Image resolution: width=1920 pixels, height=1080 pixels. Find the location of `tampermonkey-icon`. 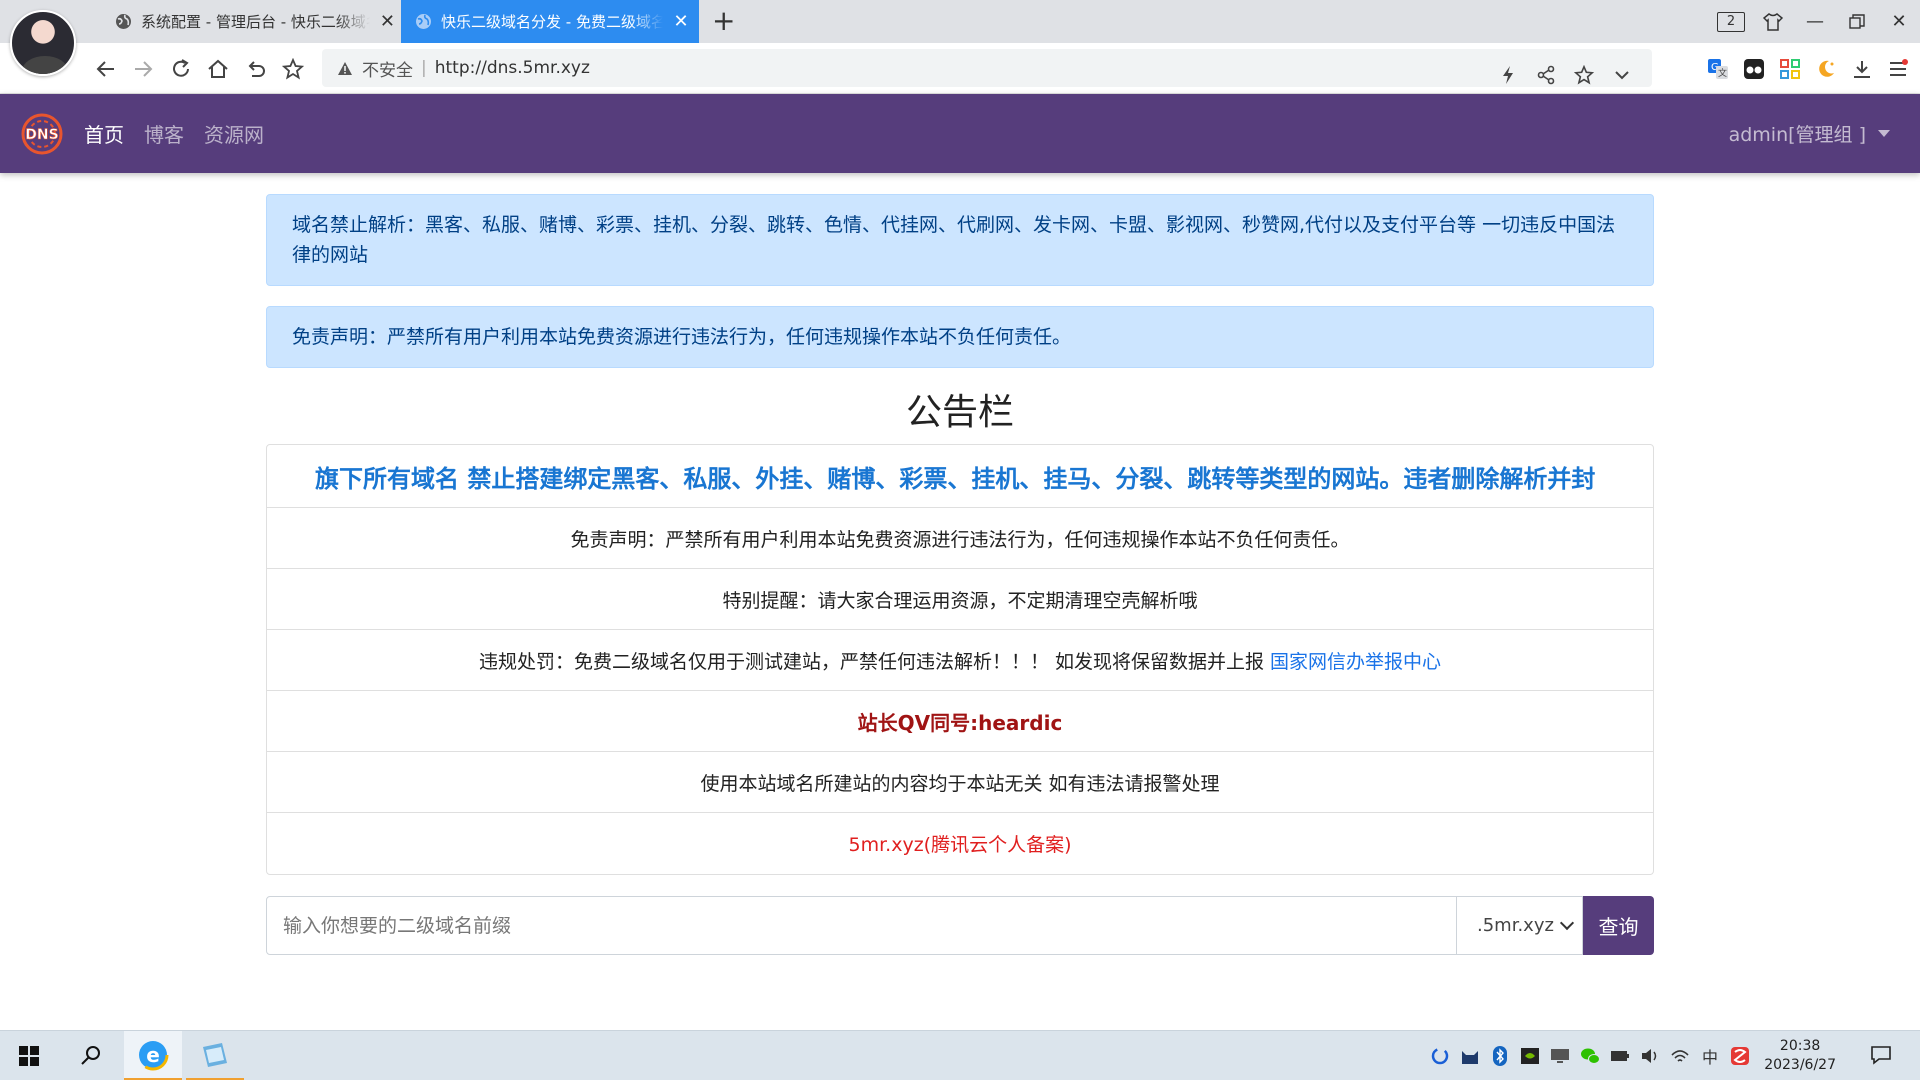

tampermonkey-icon is located at coordinates (1754, 69).